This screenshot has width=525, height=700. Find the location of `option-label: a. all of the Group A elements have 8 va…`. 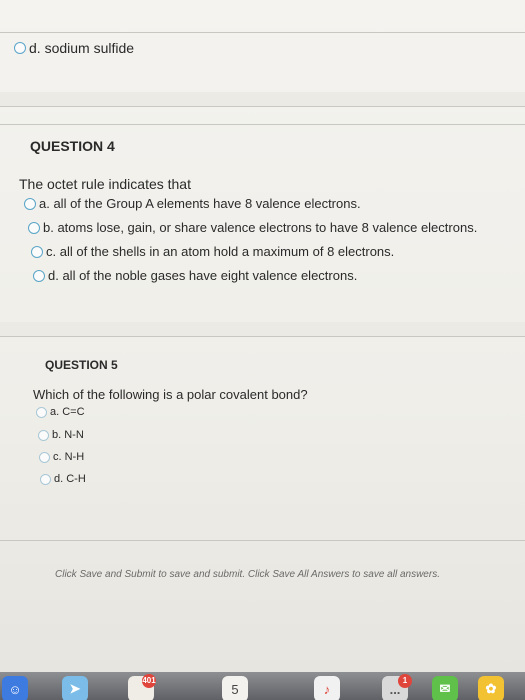

option-label: a. all of the Group A elements have 8 va… is located at coordinates (200, 203).